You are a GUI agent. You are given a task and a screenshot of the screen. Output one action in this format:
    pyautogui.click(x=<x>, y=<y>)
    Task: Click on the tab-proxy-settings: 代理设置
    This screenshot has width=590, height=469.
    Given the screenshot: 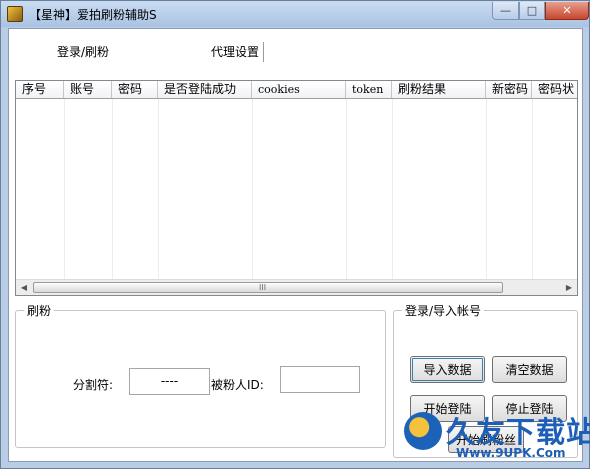 What is the action you would take?
    pyautogui.click(x=236, y=52)
    